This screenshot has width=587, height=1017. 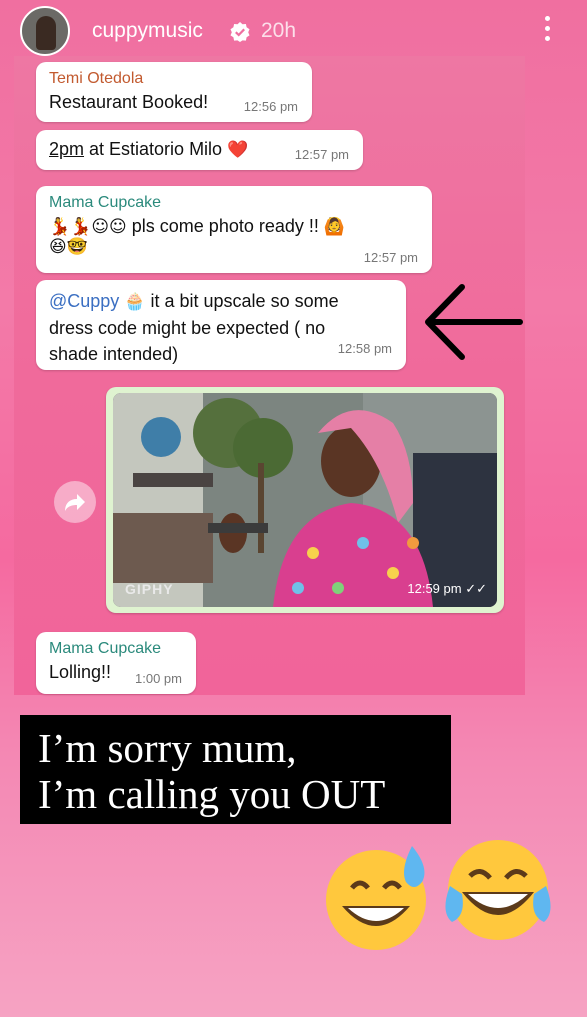 I want to click on message-text: it a bit upscale so some, so click(x=242, y=301).